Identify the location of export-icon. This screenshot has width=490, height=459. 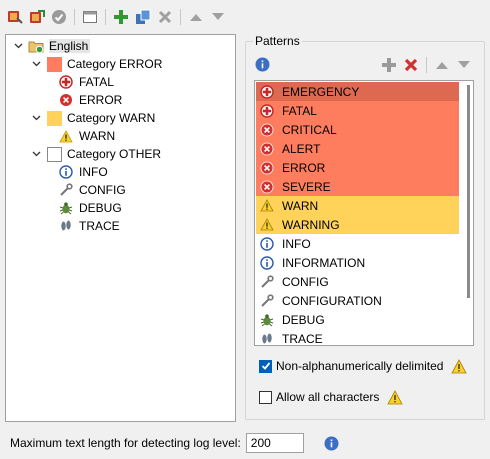
(37, 17).